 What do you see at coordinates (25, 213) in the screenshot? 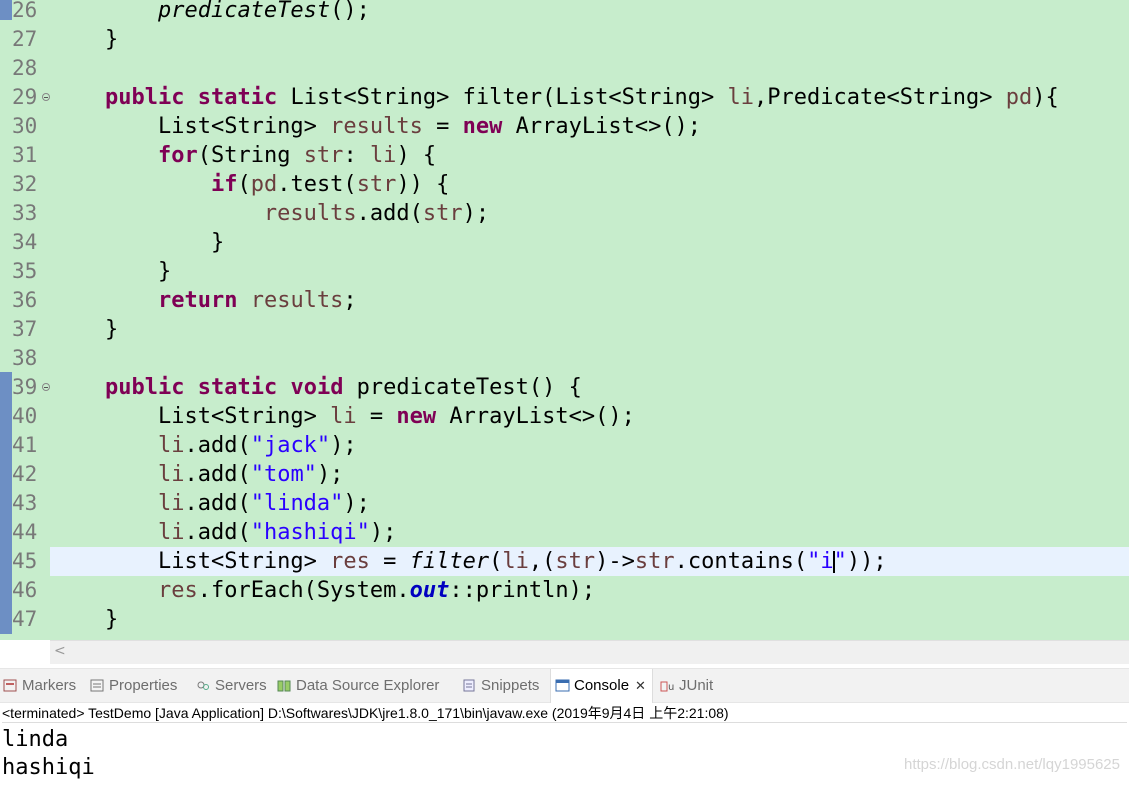
I see `line-number: 33` at bounding box center [25, 213].